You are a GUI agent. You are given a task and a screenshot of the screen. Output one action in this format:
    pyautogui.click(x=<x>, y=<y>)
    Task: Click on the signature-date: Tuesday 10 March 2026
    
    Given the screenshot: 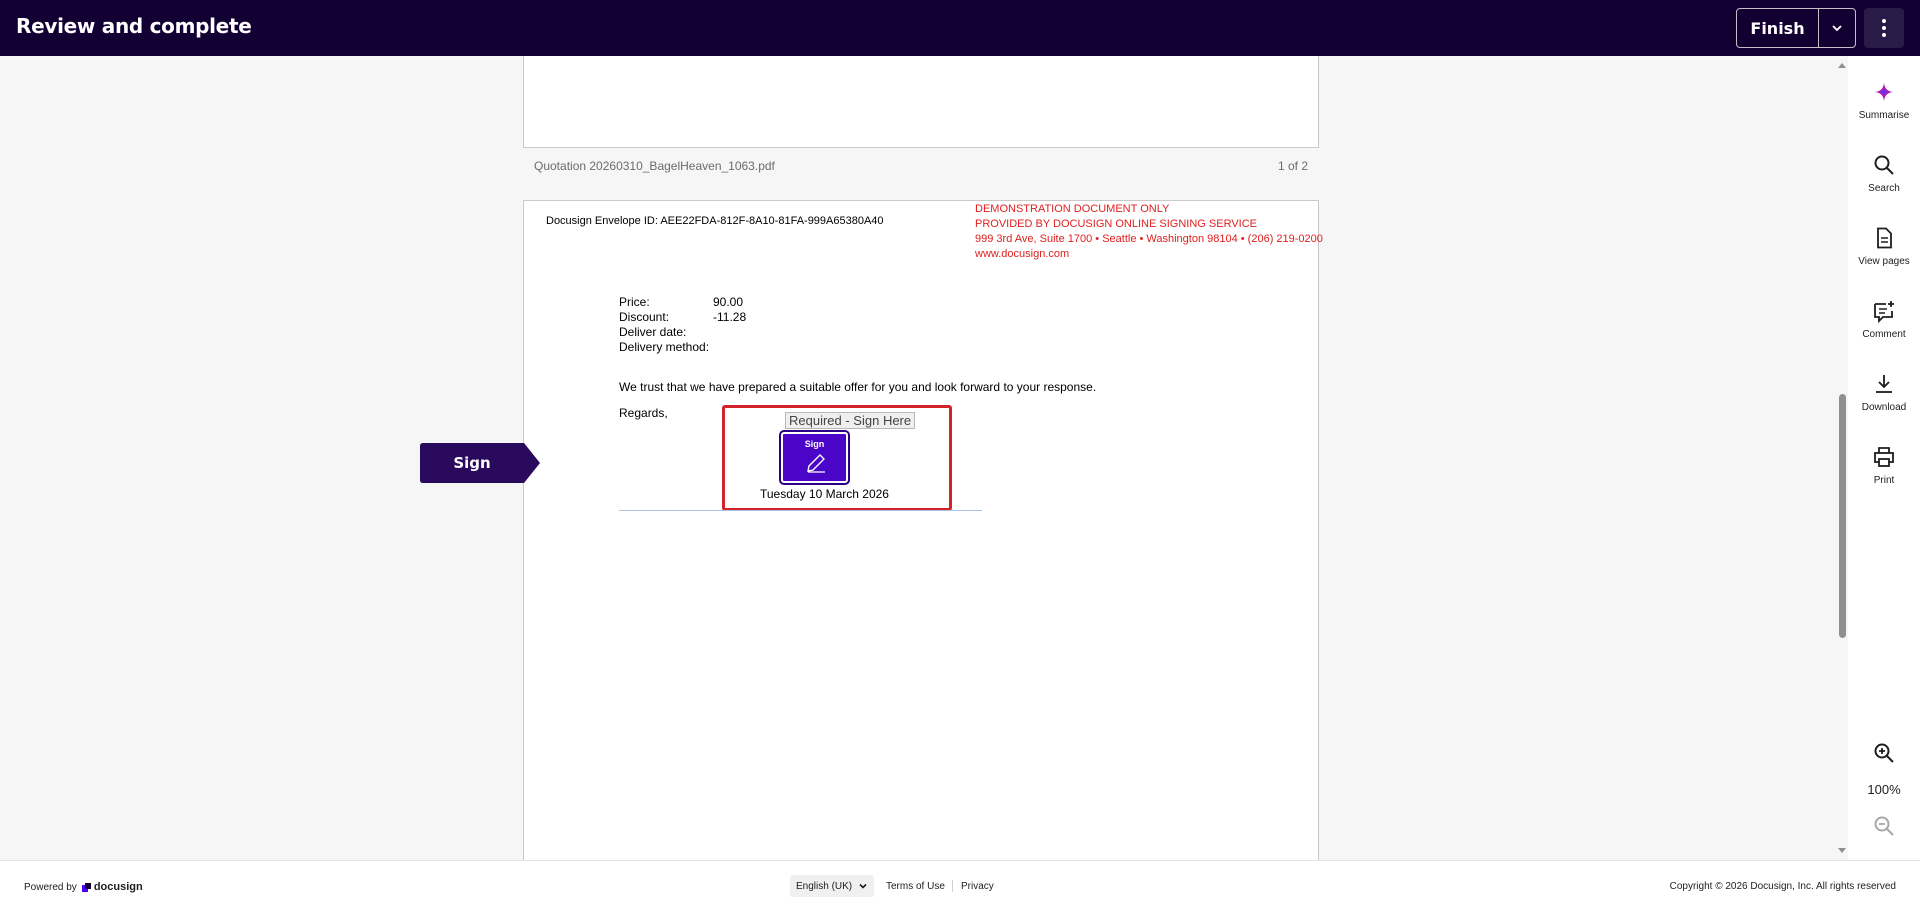 What is the action you would take?
    pyautogui.click(x=824, y=494)
    